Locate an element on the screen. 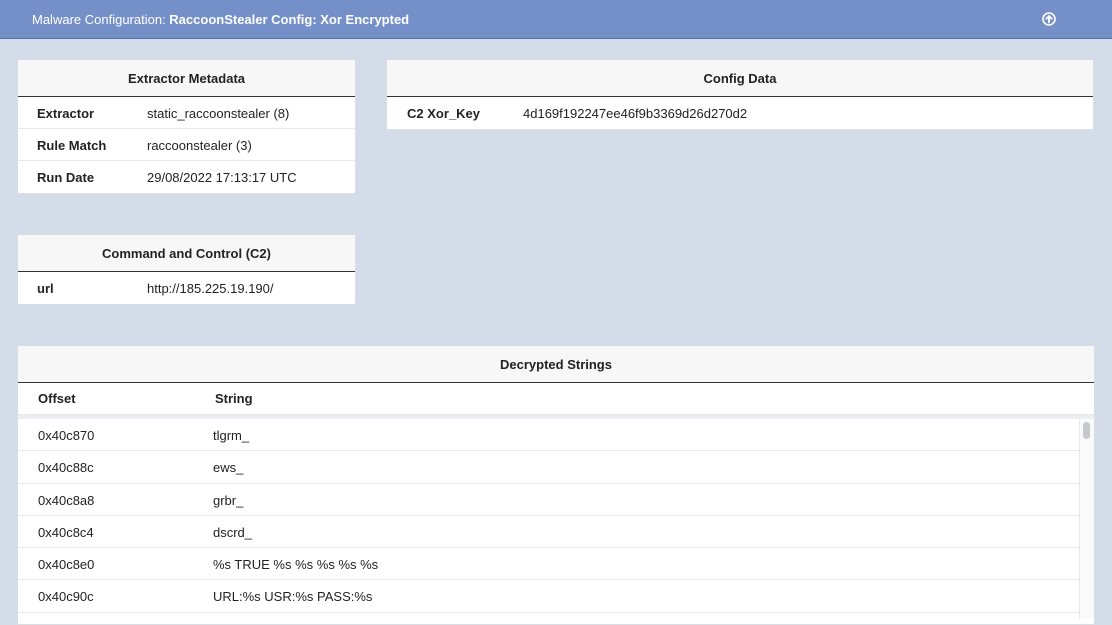 Image resolution: width=1112 pixels, height=625 pixels. metadata-row: Run Date 29/08/2022 17:13:17 UTC is located at coordinates (186, 177).